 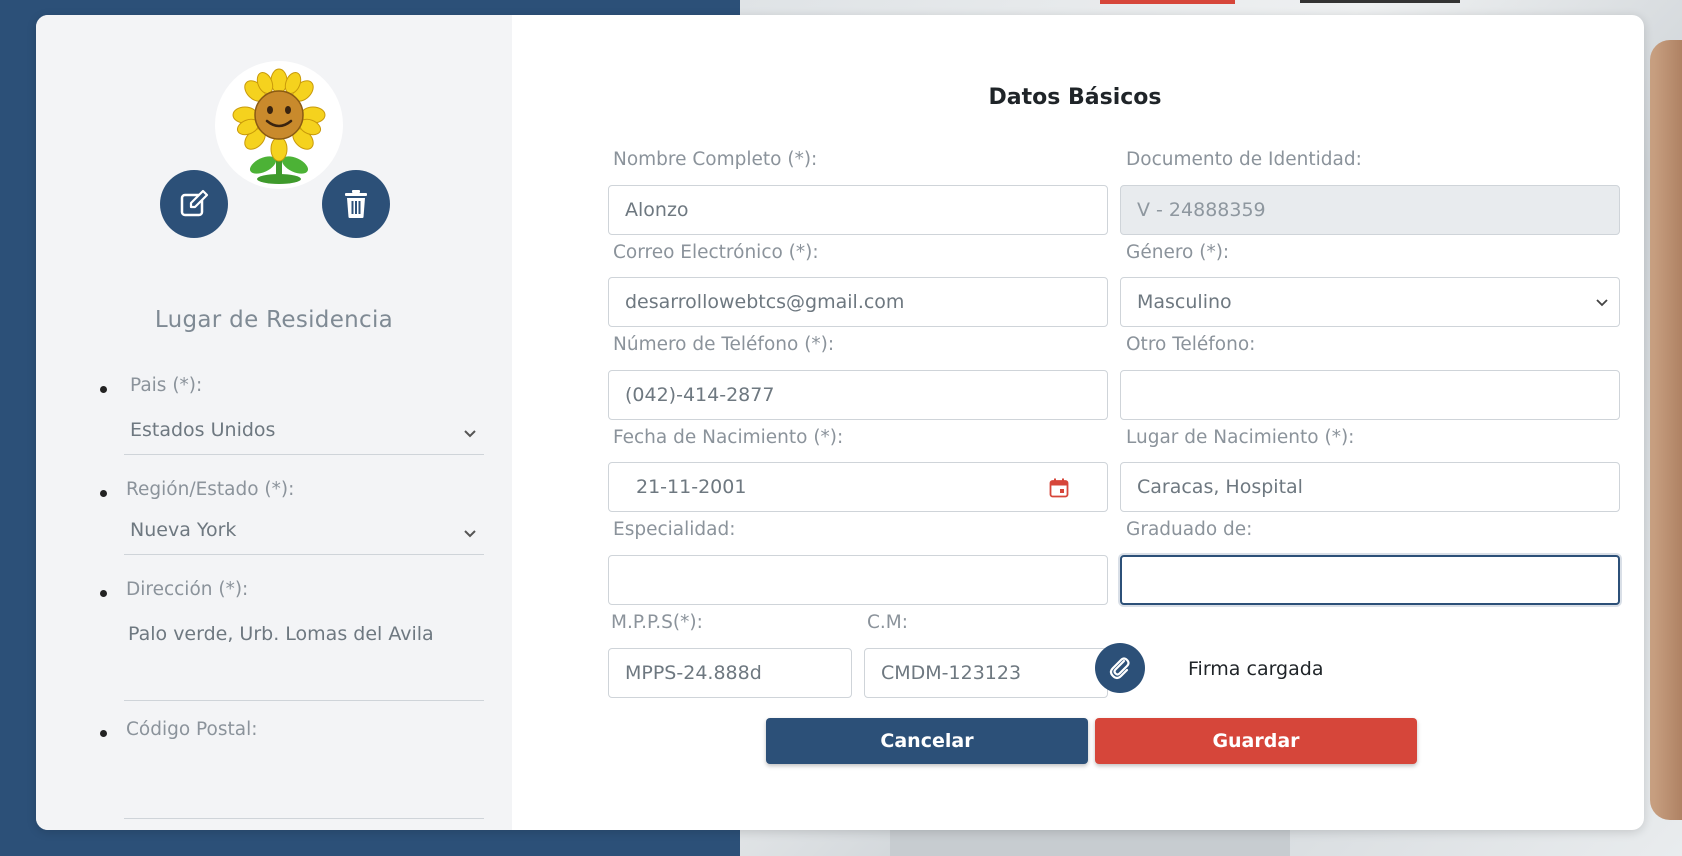 I want to click on attach-signature-button, so click(x=1120, y=668).